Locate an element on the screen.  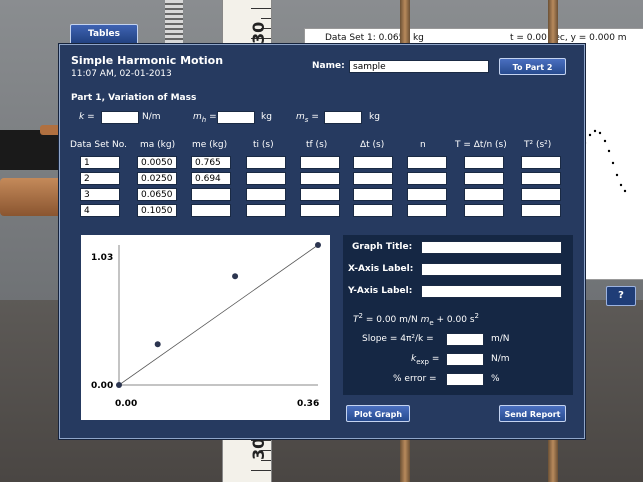
graph-svg: 1.03 0.00 0.00 0.36 is located at coordinates (206, 325).